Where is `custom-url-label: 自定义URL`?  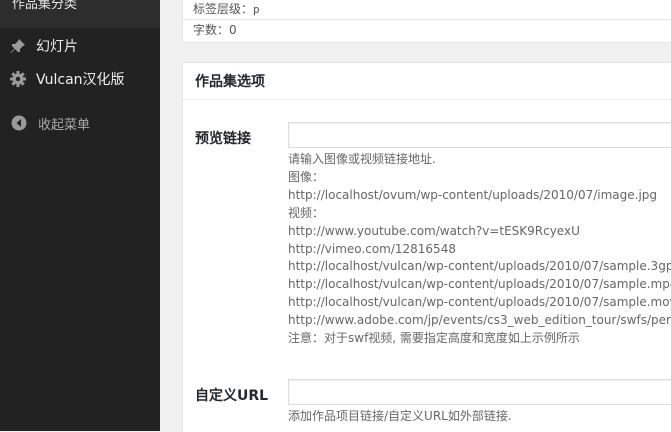 custom-url-label: 自定义URL is located at coordinates (232, 396).